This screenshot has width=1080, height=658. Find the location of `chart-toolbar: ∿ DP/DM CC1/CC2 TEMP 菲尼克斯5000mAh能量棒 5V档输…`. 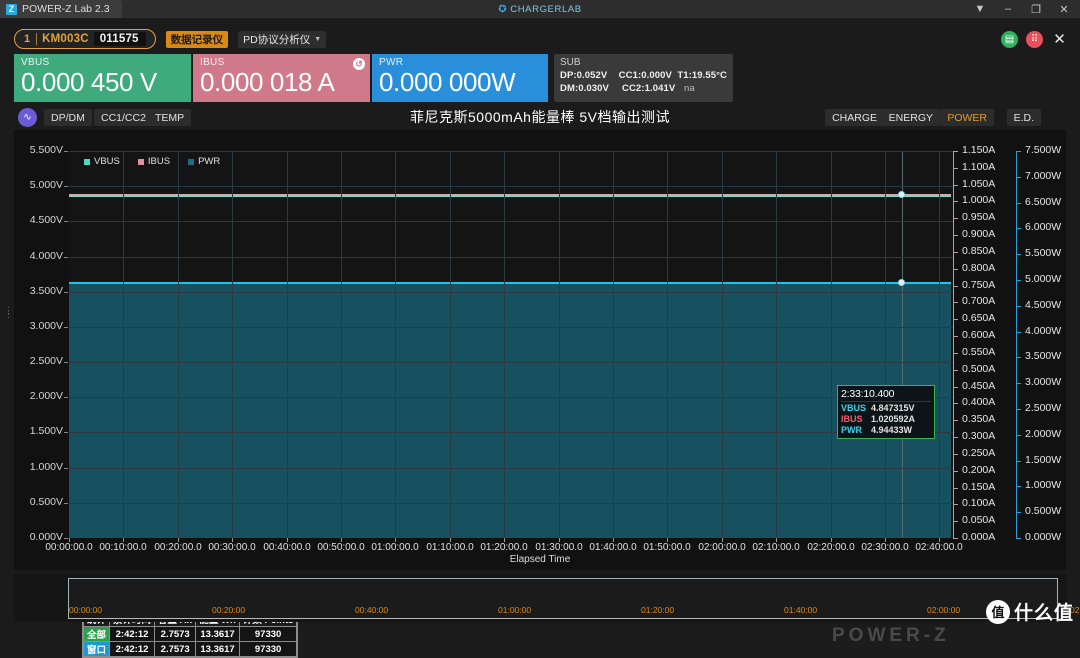

chart-toolbar: ∿ DP/DM CC1/CC2 TEMP 菲尼克斯5000mAh能量棒 5V档输… is located at coordinates (540, 118).